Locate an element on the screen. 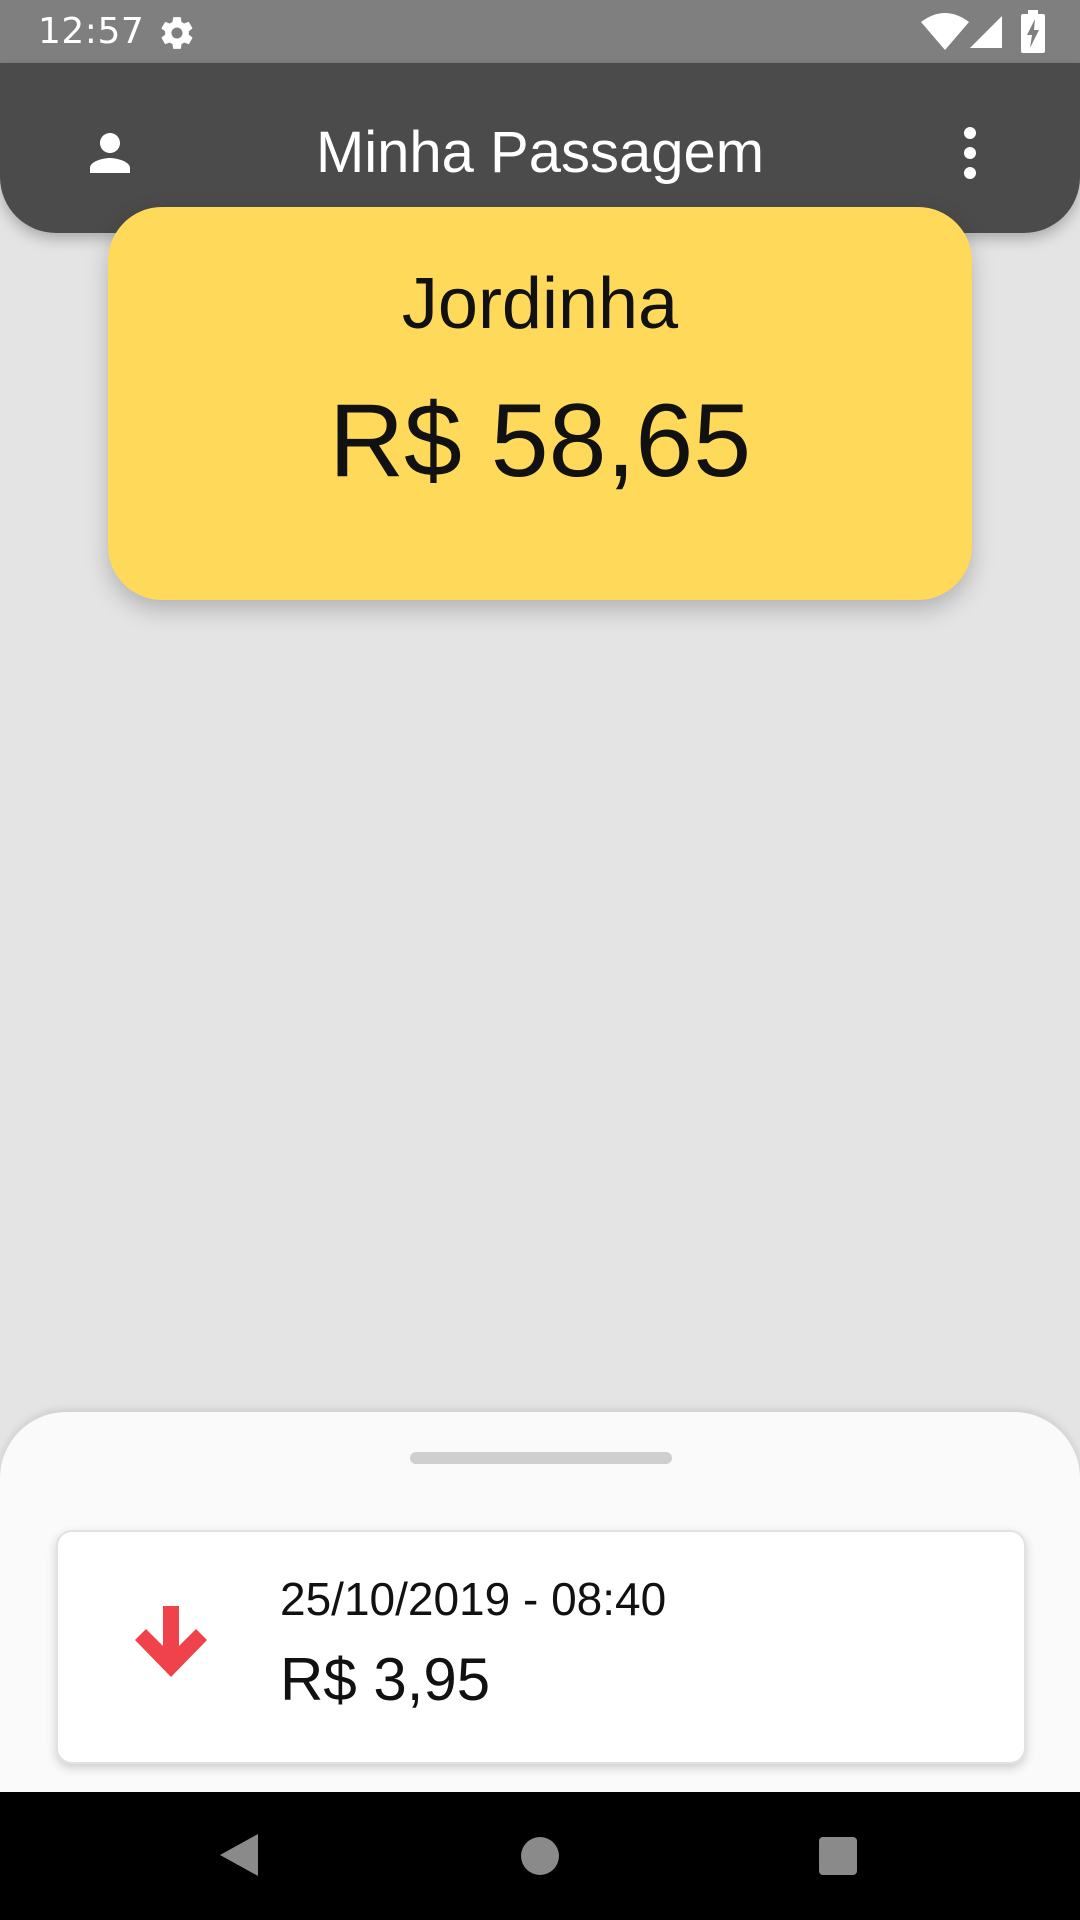  arrow-down-icon is located at coordinates (171, 1641).